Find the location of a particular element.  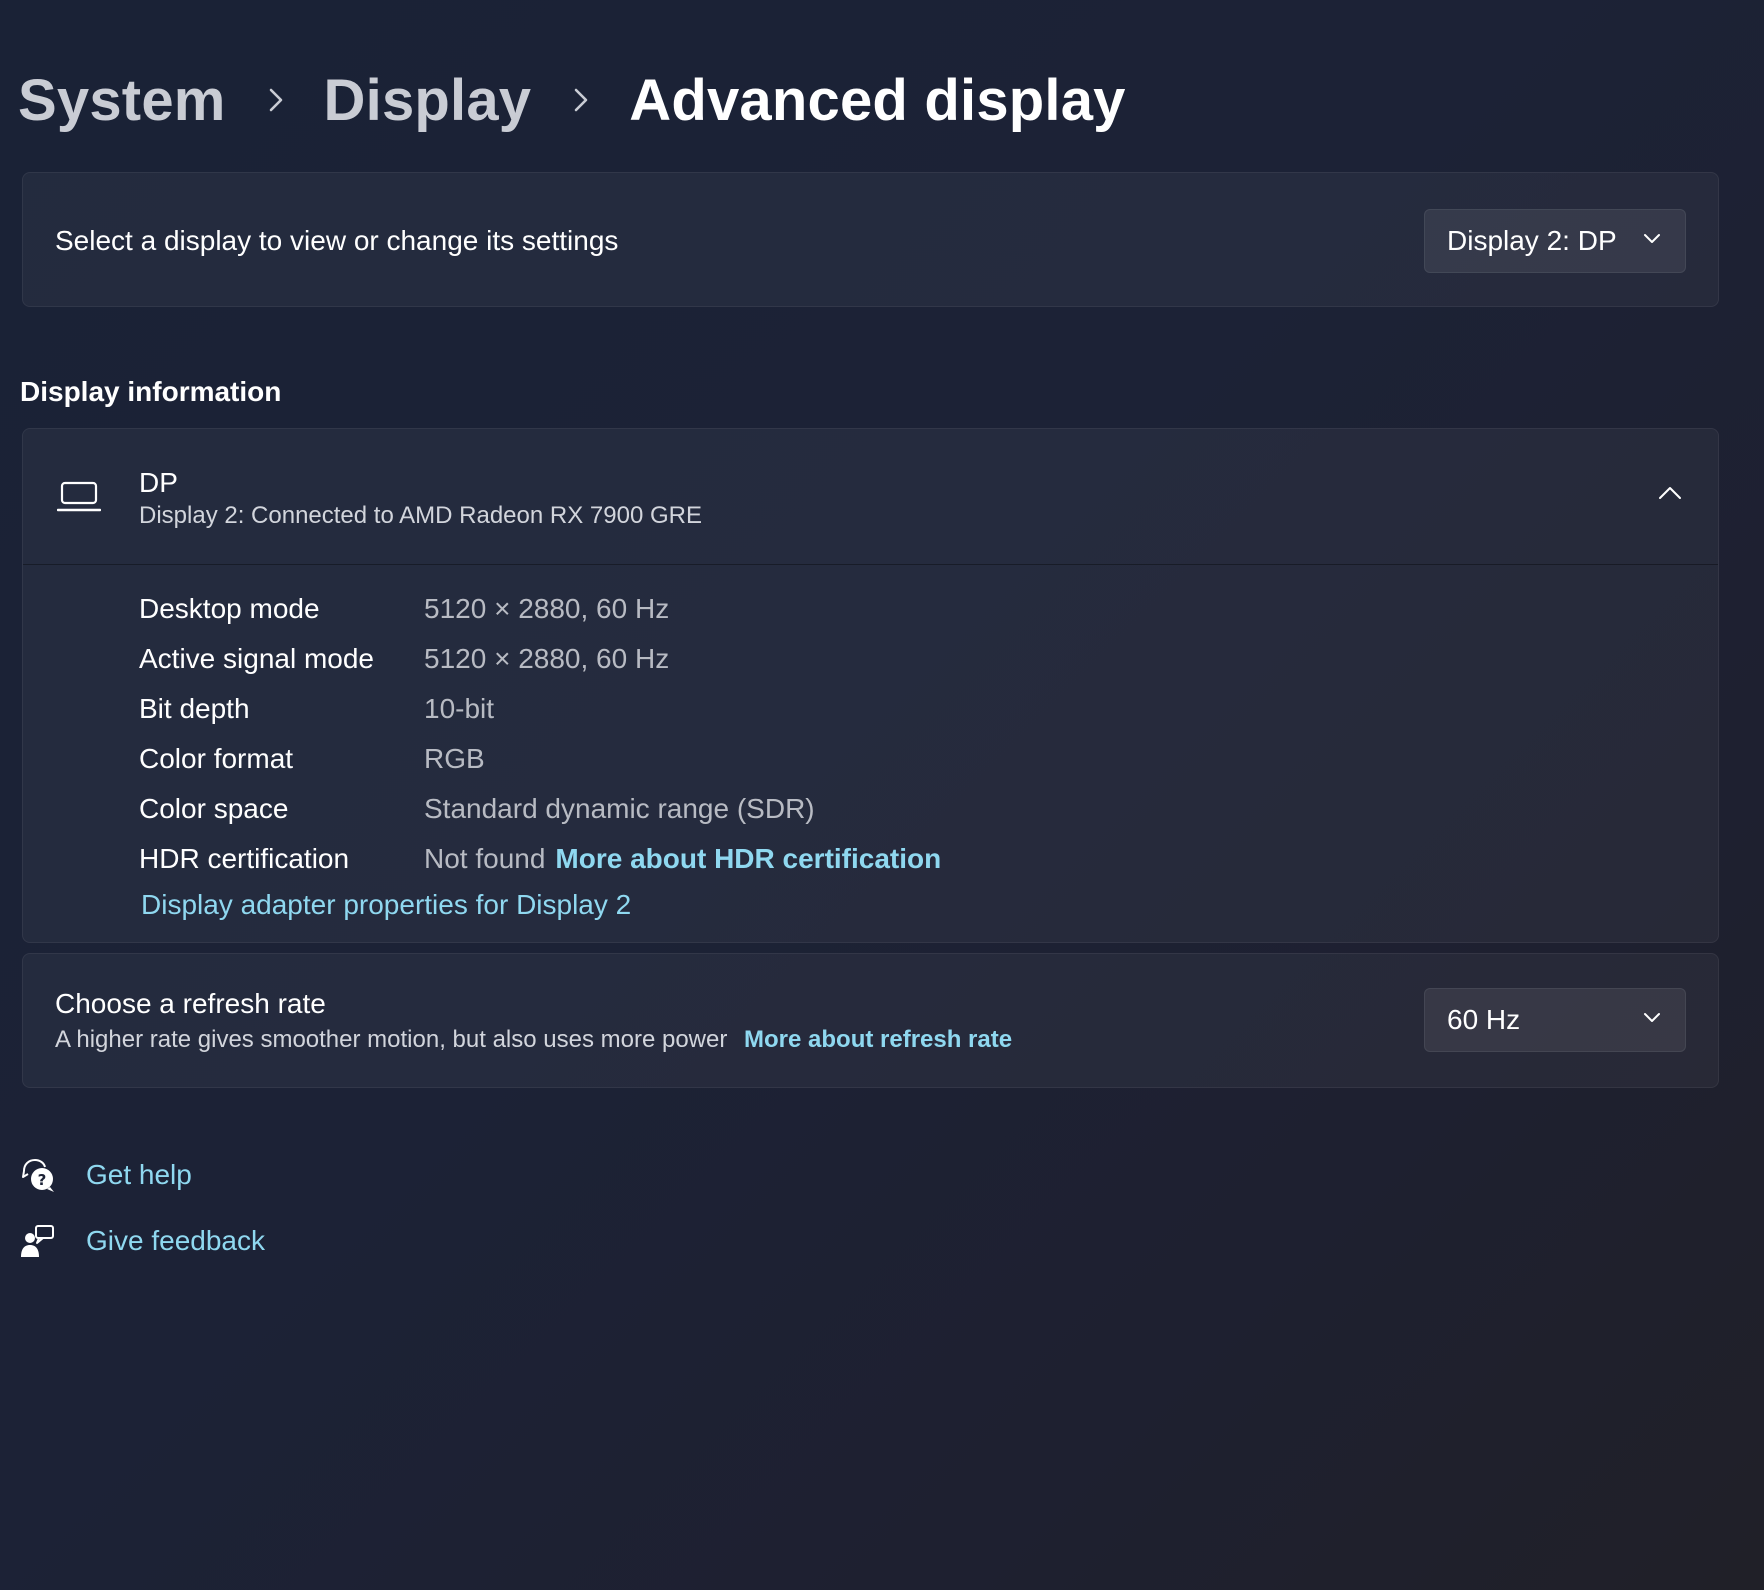

breadcrumb: System Display Advanced display is located at coordinates (572, 100).